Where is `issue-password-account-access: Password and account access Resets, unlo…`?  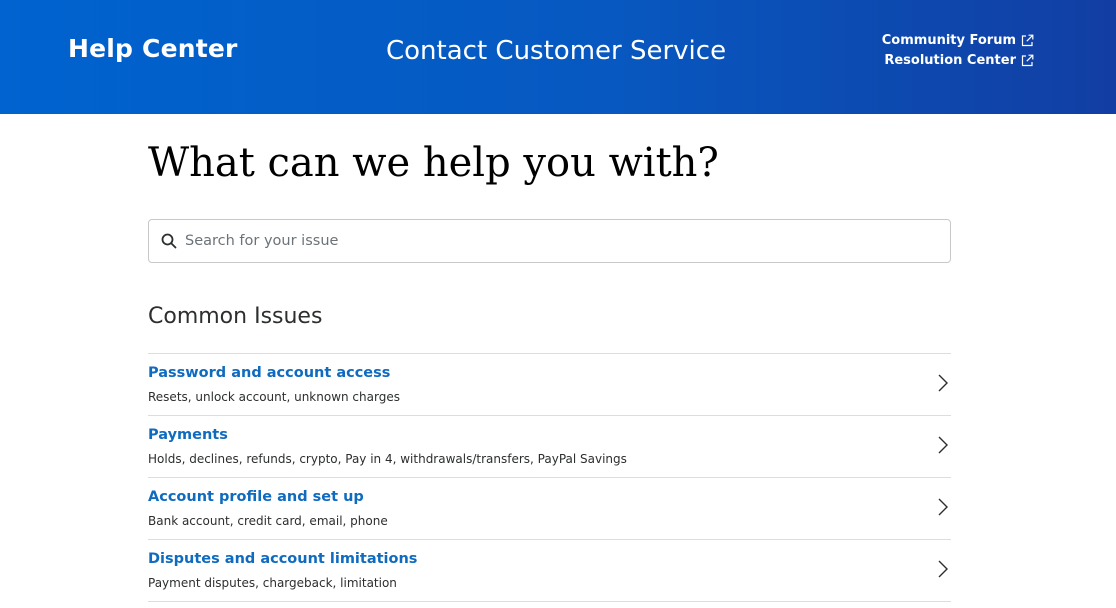
issue-password-account-access: Password and account access Resets, unlo… is located at coordinates (549, 385).